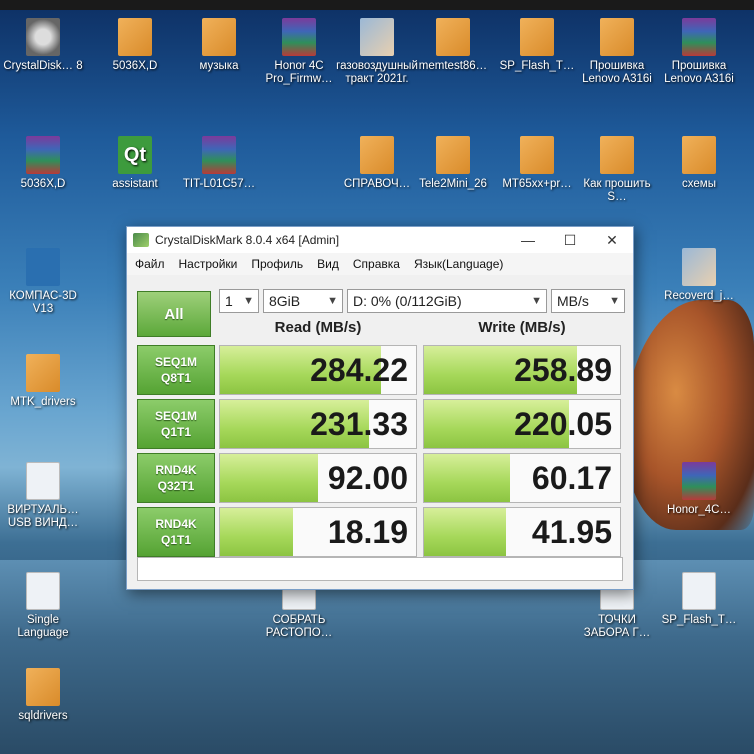 Image resolution: width=754 pixels, height=754 pixels. What do you see at coordinates (380, 532) in the screenshot?
I see `result-row: RND4K Q1T1 18.19 41.95` at bounding box center [380, 532].